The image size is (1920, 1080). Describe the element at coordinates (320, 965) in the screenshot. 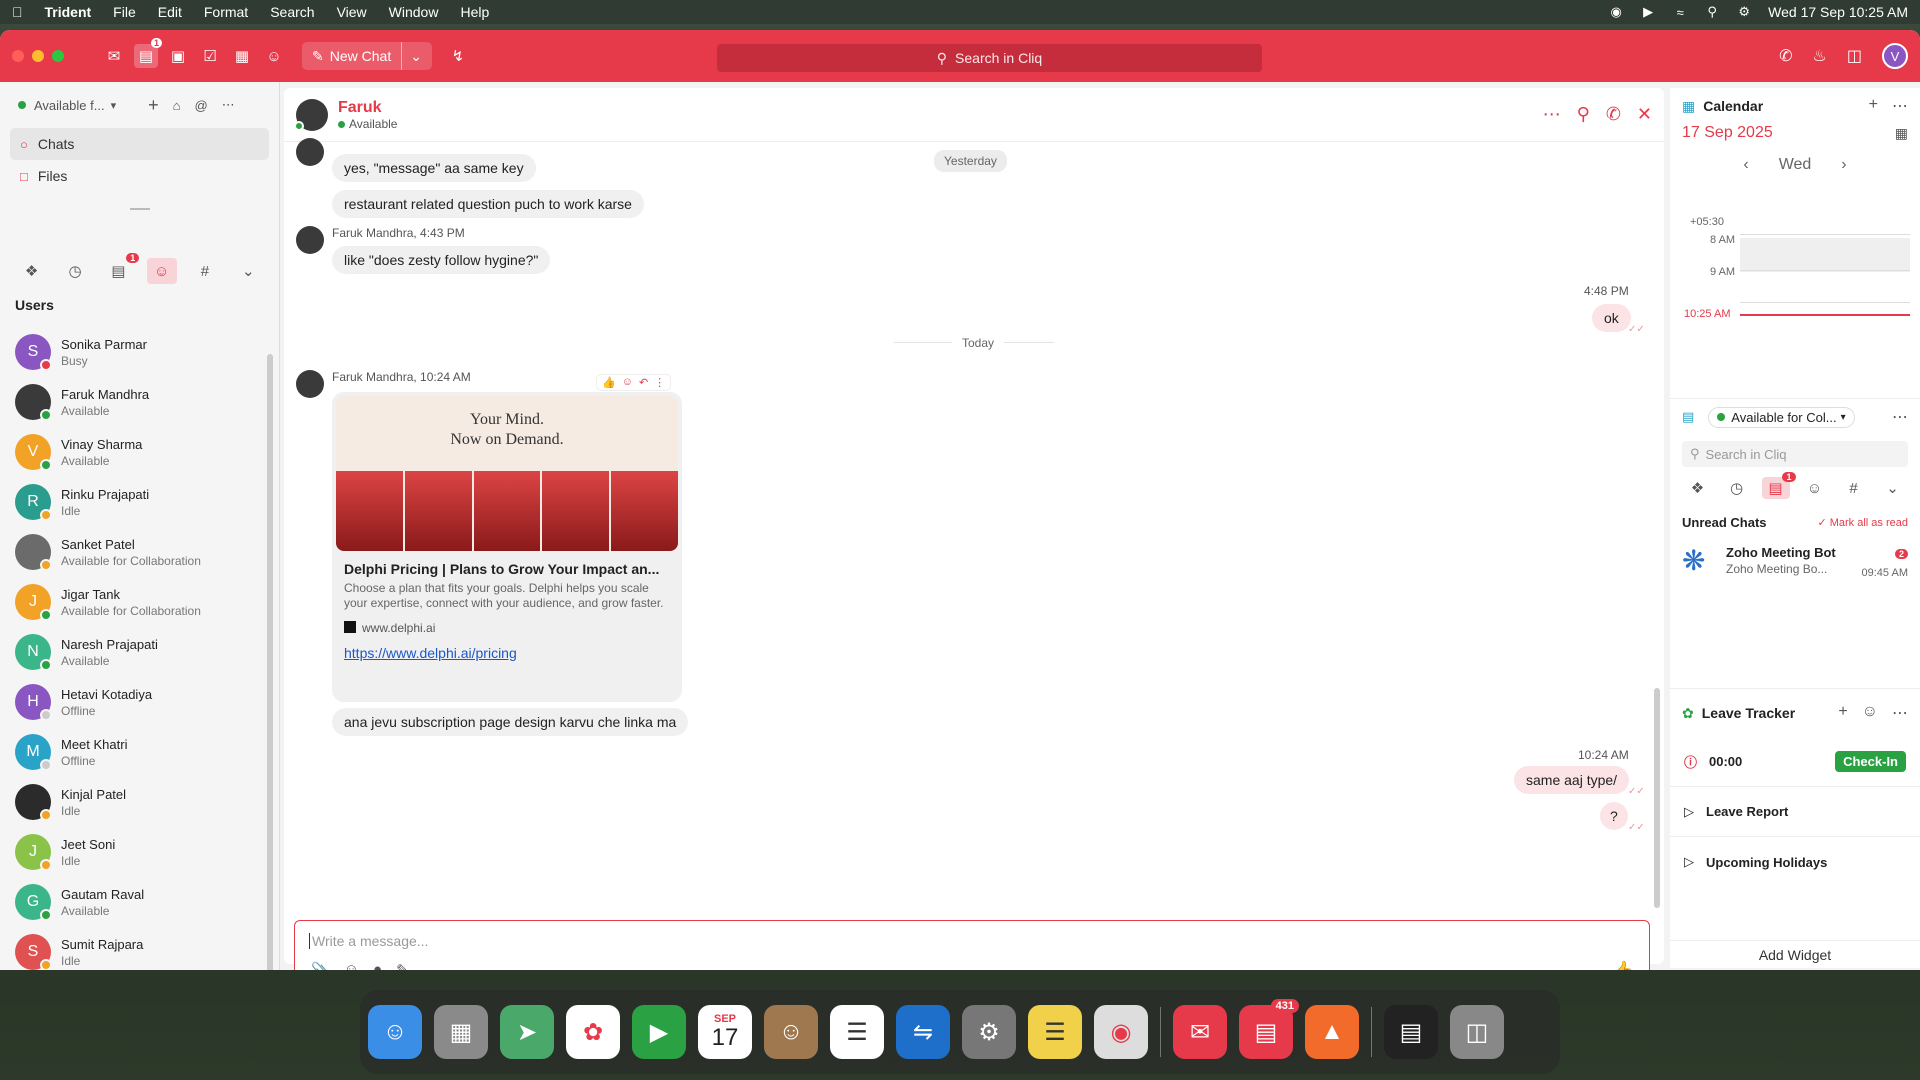

I see `attach-icon: 📎` at that location.